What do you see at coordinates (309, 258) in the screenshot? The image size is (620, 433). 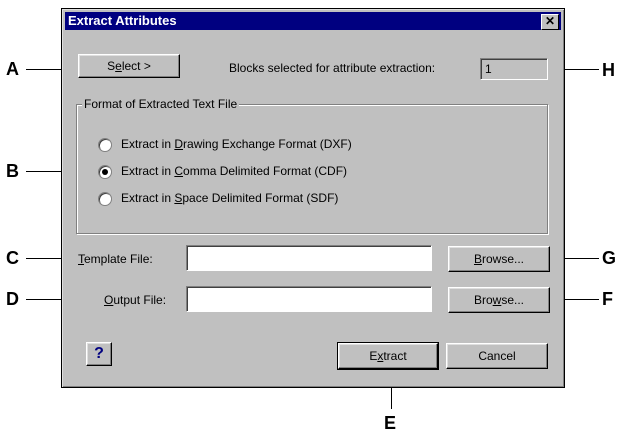 I see `template-file-input` at bounding box center [309, 258].